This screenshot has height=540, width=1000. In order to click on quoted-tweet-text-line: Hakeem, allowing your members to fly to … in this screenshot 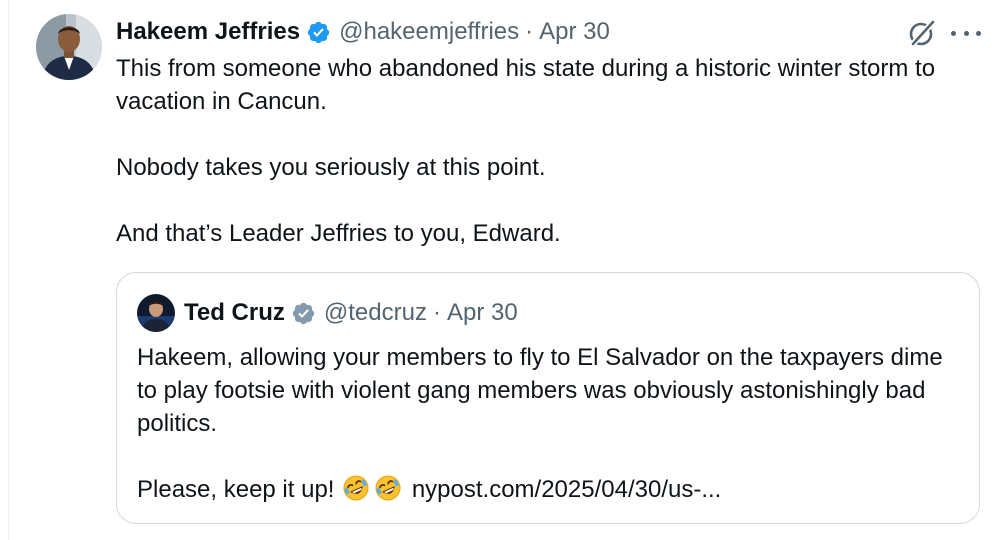, I will do `click(540, 390)`.